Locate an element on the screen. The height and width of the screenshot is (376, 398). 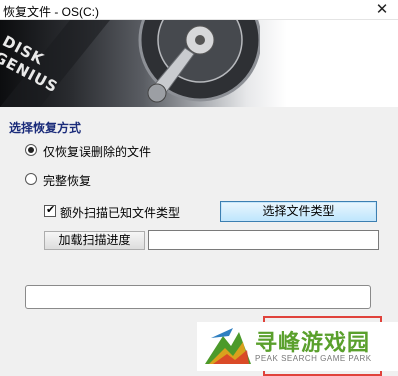
recovery-mode-heading: 选择恢复方式 is located at coordinates (45, 128).